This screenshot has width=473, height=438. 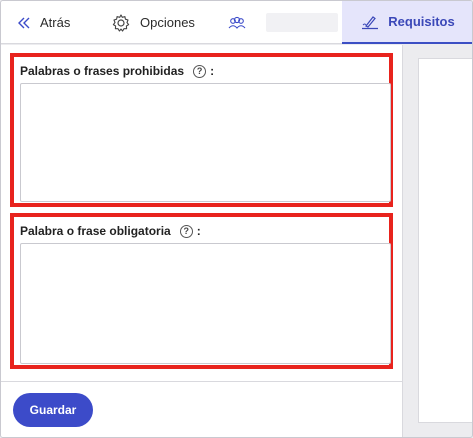 What do you see at coordinates (302, 22) in the screenshot?
I see `users-name-placeholder` at bounding box center [302, 22].